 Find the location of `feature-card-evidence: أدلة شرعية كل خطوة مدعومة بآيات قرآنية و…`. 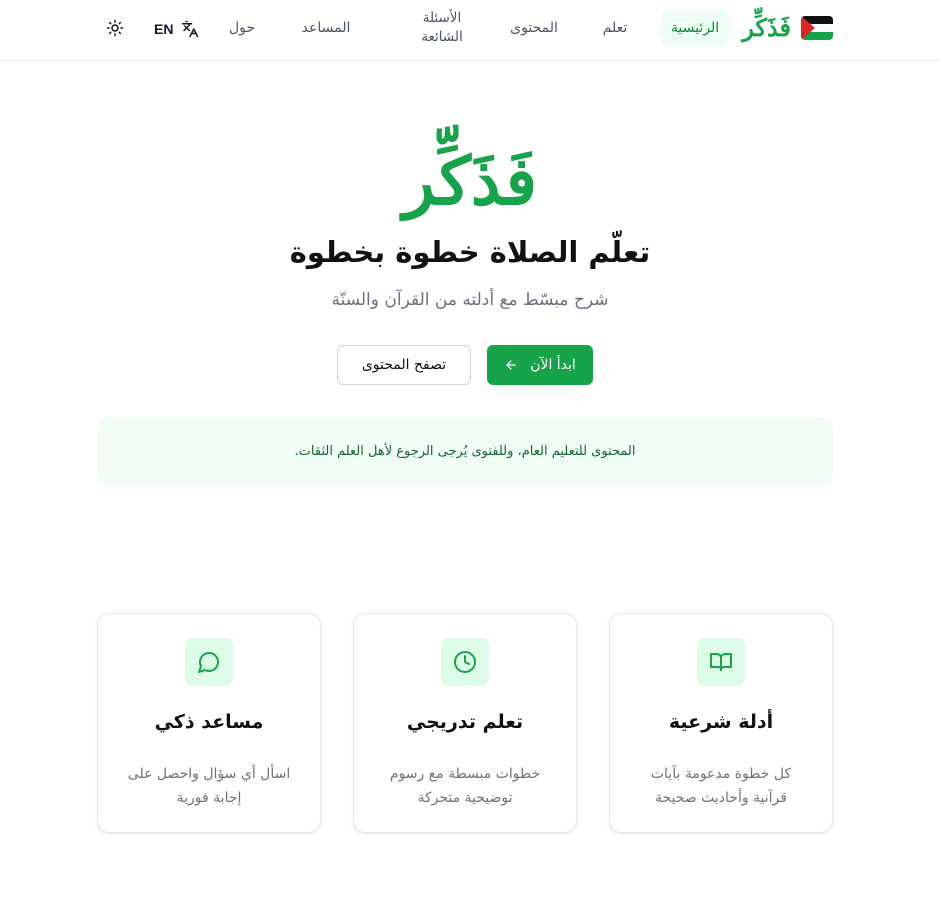

feature-card-evidence: أدلة شرعية كل خطوة مدعومة بآيات قرآنية و… is located at coordinates (721, 723).